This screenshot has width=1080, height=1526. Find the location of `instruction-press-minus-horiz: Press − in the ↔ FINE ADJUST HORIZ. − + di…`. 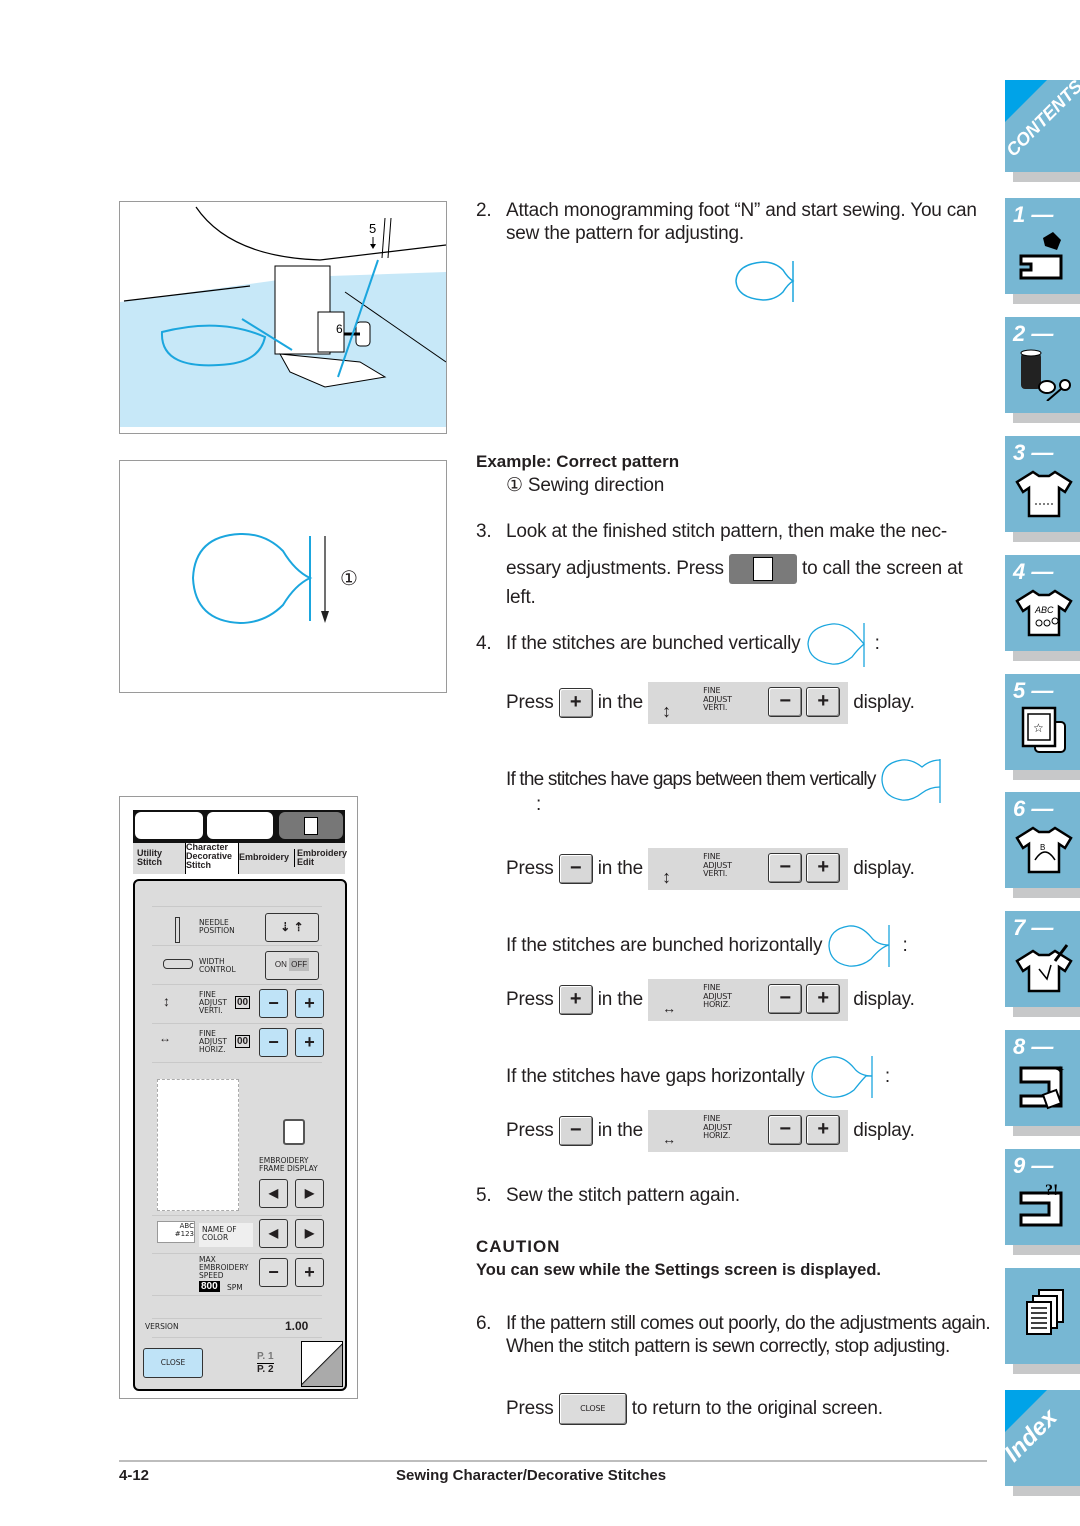

instruction-press-minus-horiz: Press − in the ↔ FINE ADJUST HORIZ. − + di… is located at coordinates (710, 1131).